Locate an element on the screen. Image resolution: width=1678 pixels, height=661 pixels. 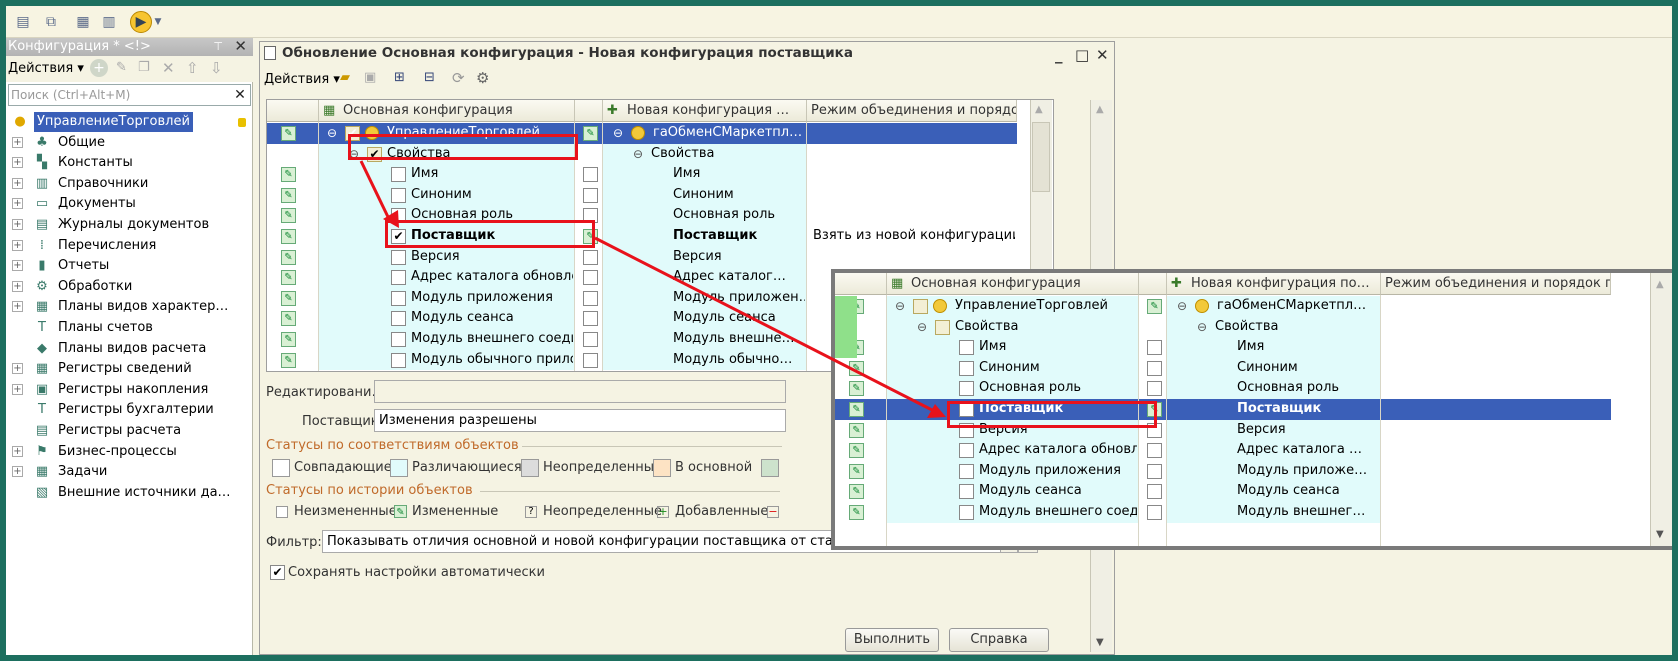
annotation-arrows is located at coordinates (652, 289).